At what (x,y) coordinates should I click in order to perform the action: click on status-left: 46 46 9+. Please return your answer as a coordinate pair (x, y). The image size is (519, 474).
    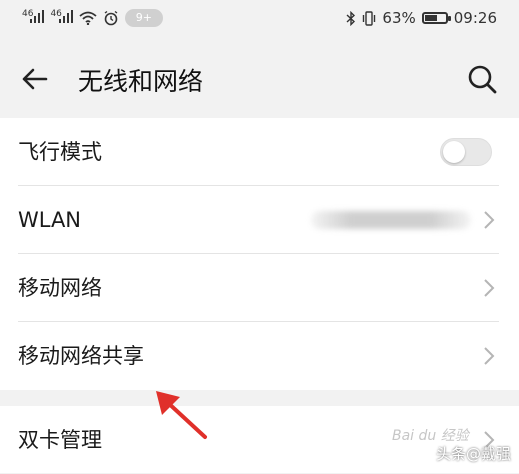
    Looking at the image, I should click on (92, 18).